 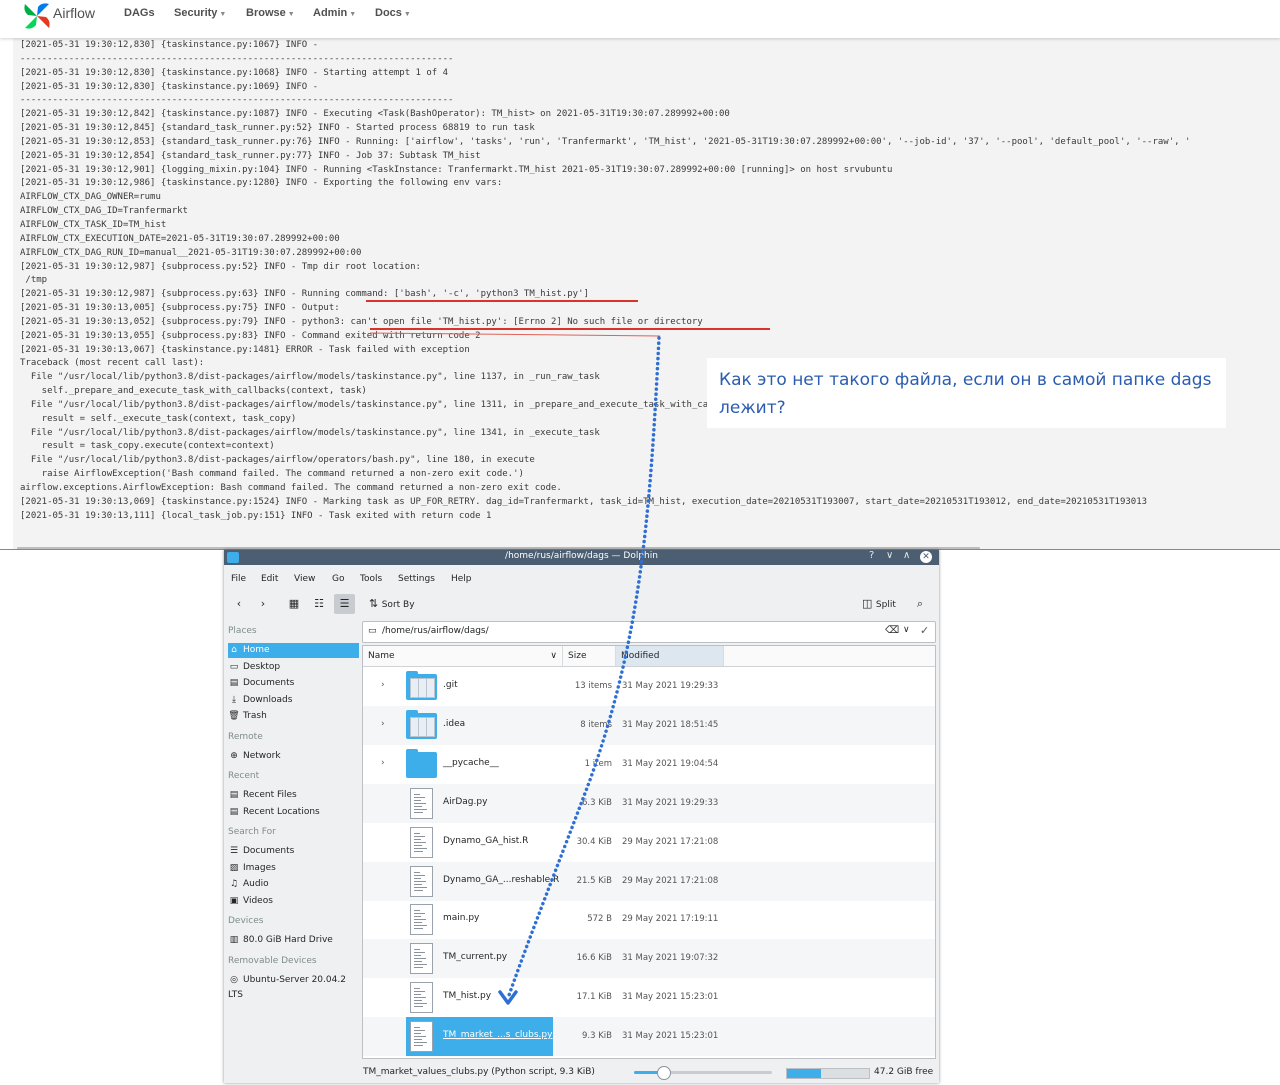 I want to click on window-titlebar: /home/rus/airflow/dags — Dolphin ? ∨ ∧ ✕, so click(x=581, y=557).